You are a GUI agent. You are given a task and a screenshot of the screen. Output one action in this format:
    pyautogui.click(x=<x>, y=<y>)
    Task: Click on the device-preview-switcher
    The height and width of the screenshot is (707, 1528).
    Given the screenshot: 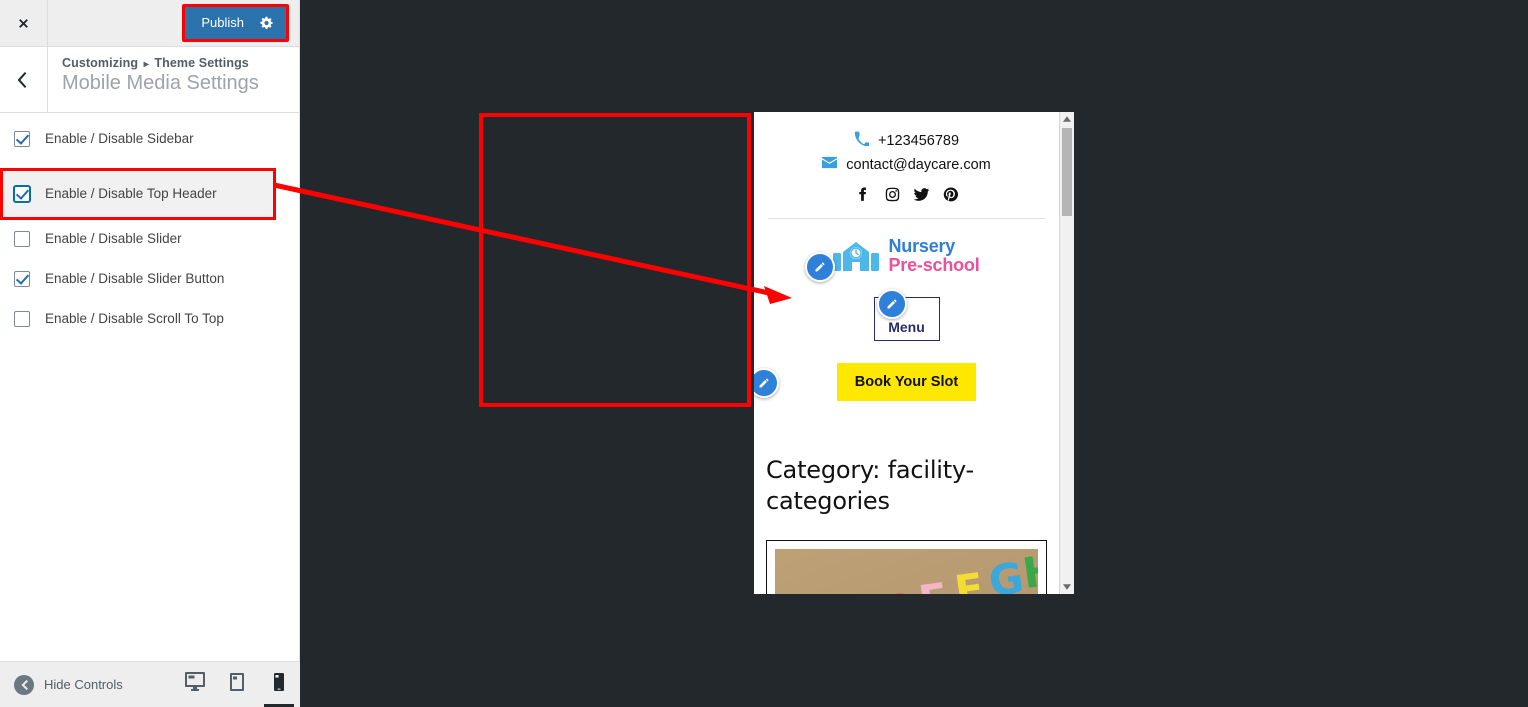 What is the action you would take?
    pyautogui.click(x=237, y=684)
    